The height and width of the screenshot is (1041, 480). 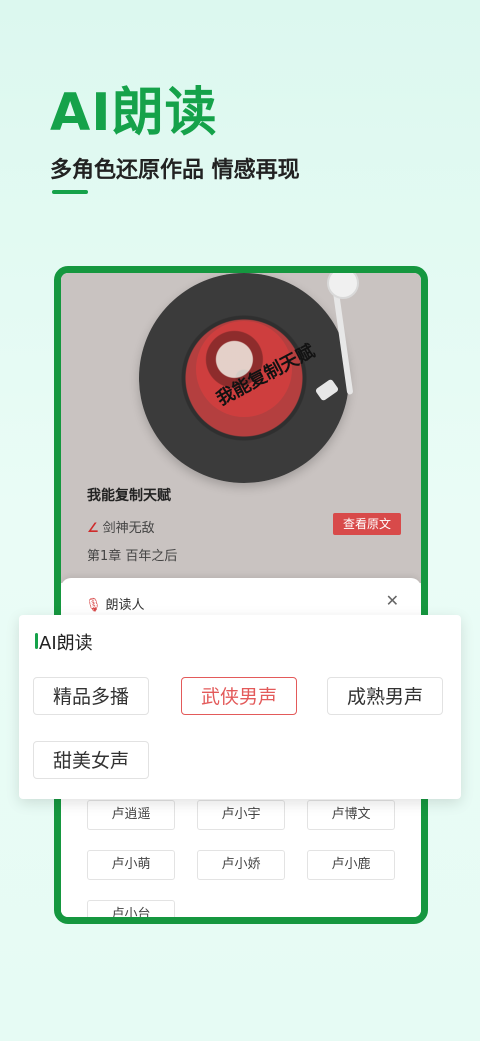 I want to click on voice-chip: 卢逍遥, so click(x=131, y=815).